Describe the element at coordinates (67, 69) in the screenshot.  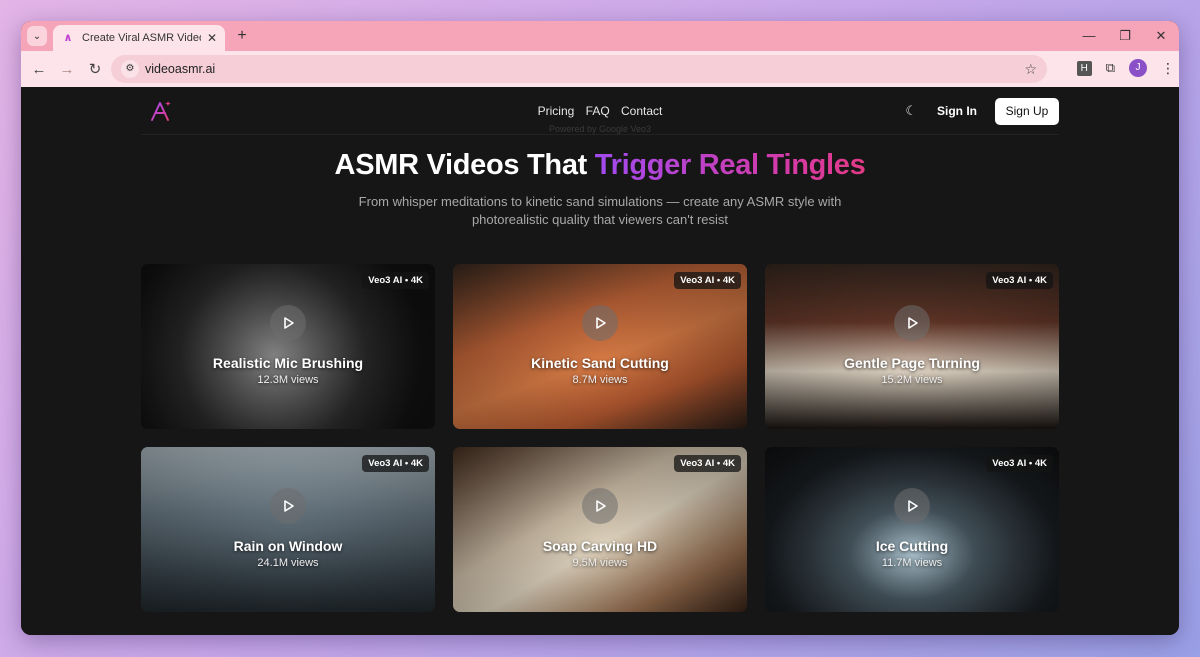
I see `forward-button: →` at that location.